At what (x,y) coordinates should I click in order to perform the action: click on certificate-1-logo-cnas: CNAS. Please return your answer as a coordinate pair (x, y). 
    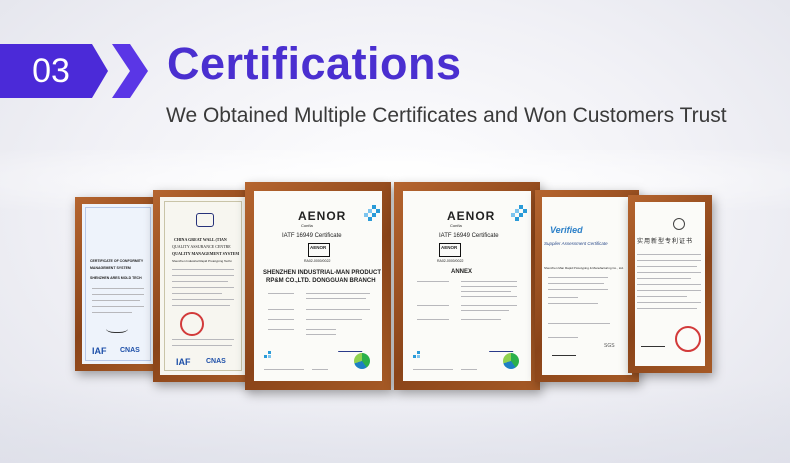
    Looking at the image, I should click on (130, 350).